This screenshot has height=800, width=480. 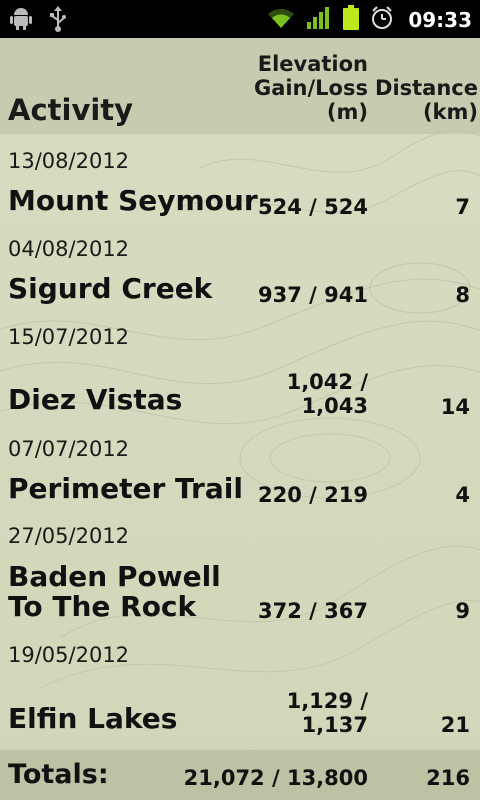 What do you see at coordinates (240, 19) in the screenshot?
I see `status-bar: 09:33` at bounding box center [240, 19].